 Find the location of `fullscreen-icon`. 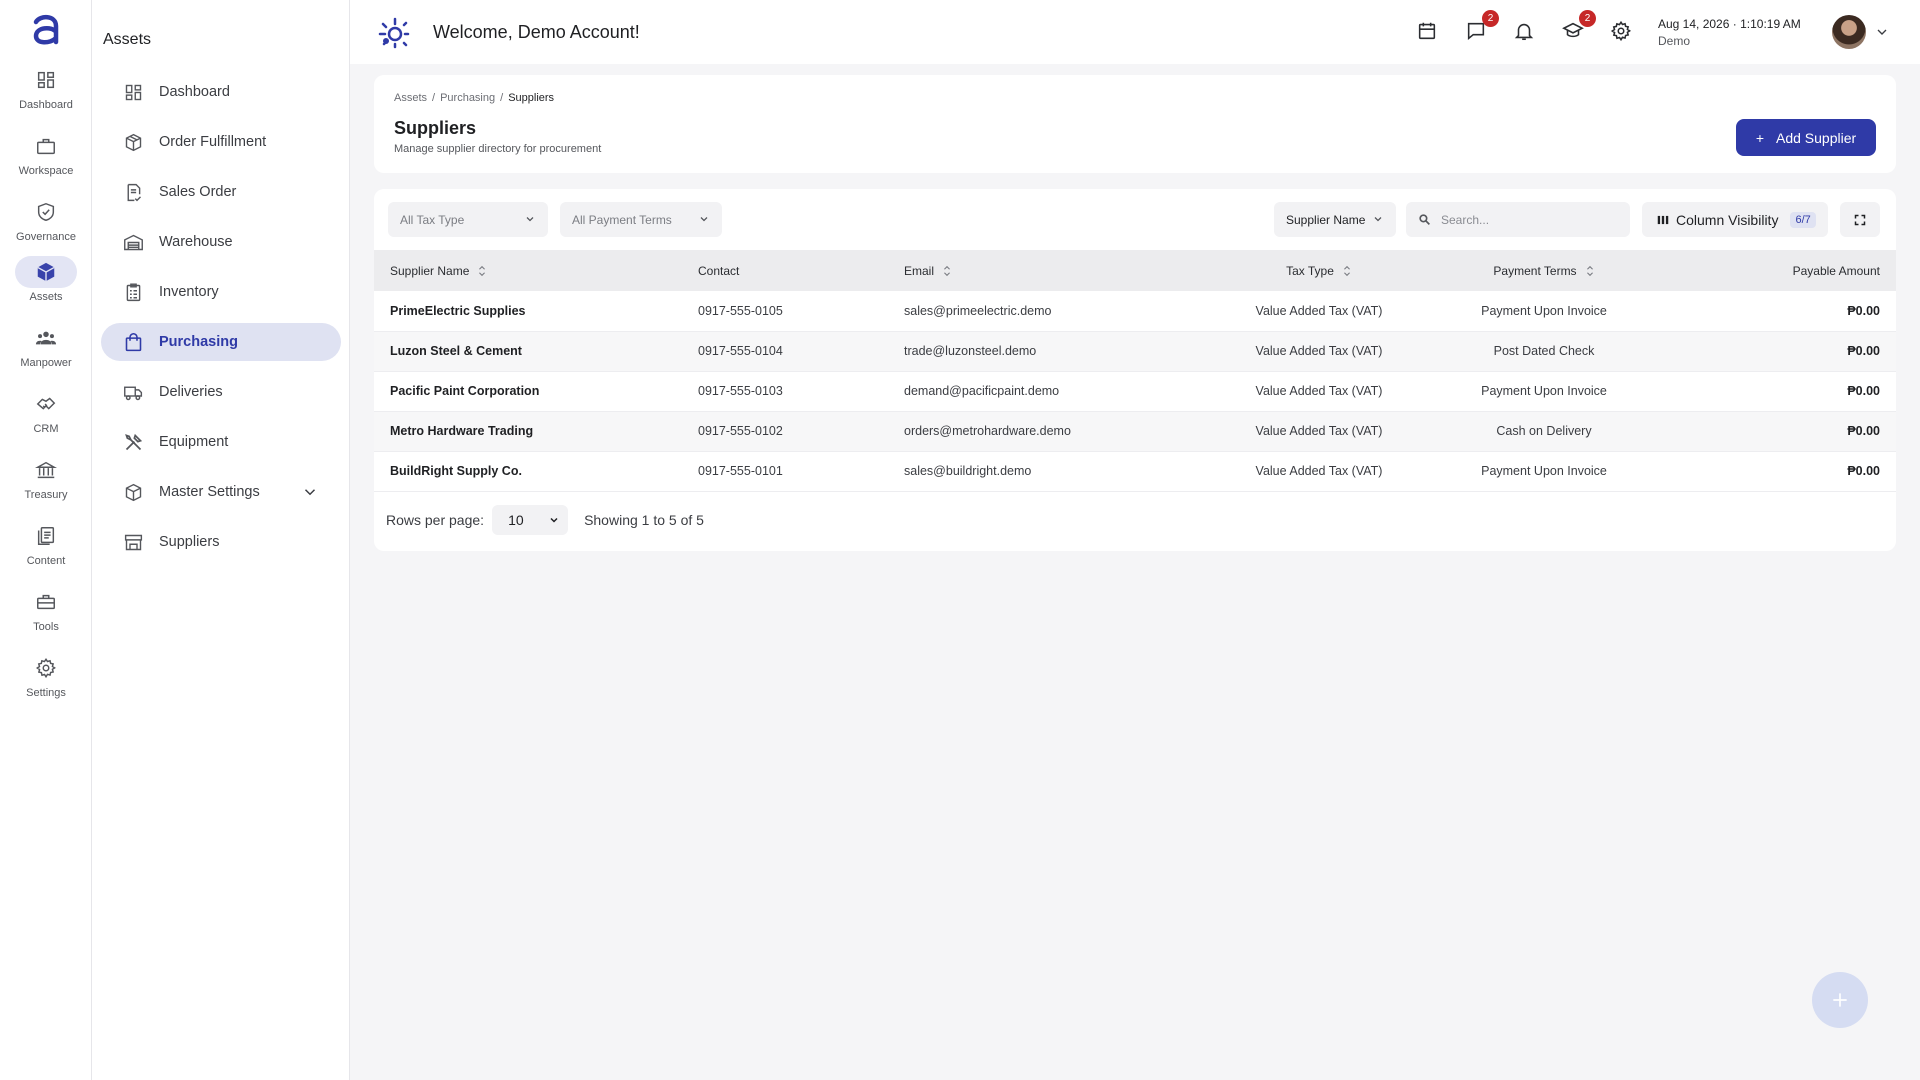

fullscreen-icon is located at coordinates (1860, 219).